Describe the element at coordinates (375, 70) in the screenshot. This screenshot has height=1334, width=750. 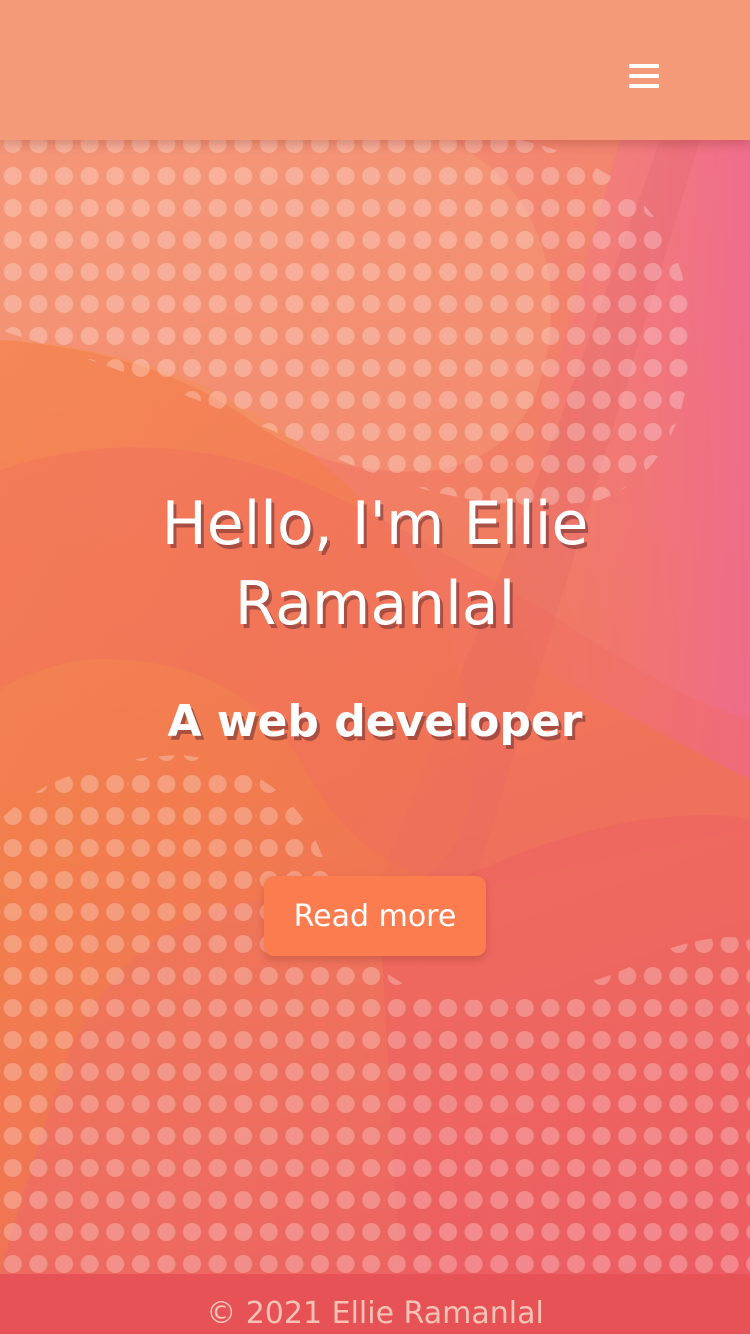
I see `navbar` at that location.